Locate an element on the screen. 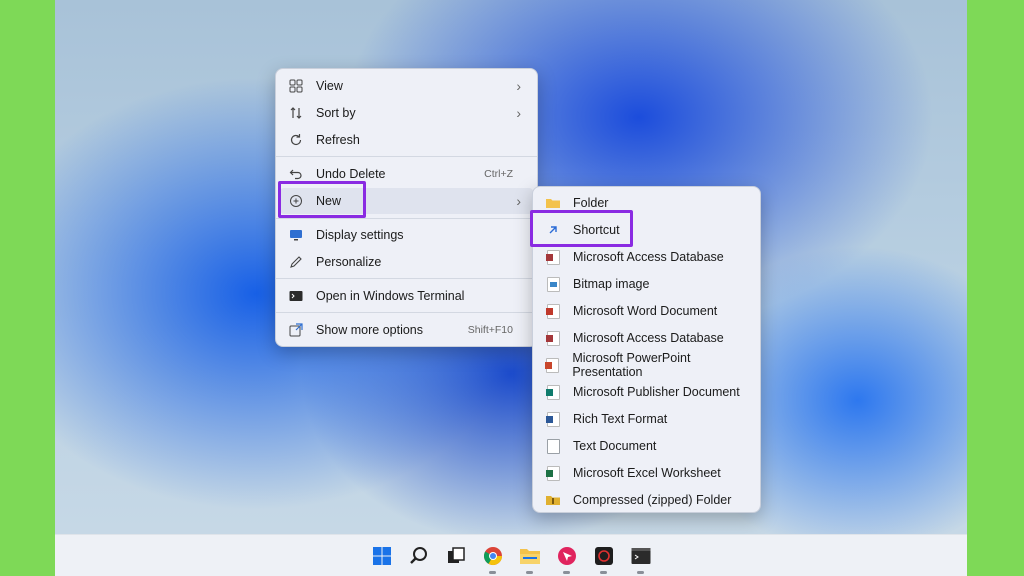 Image resolution: width=1024 pixels, height=576 pixels. refresh-icon is located at coordinates (296, 140).